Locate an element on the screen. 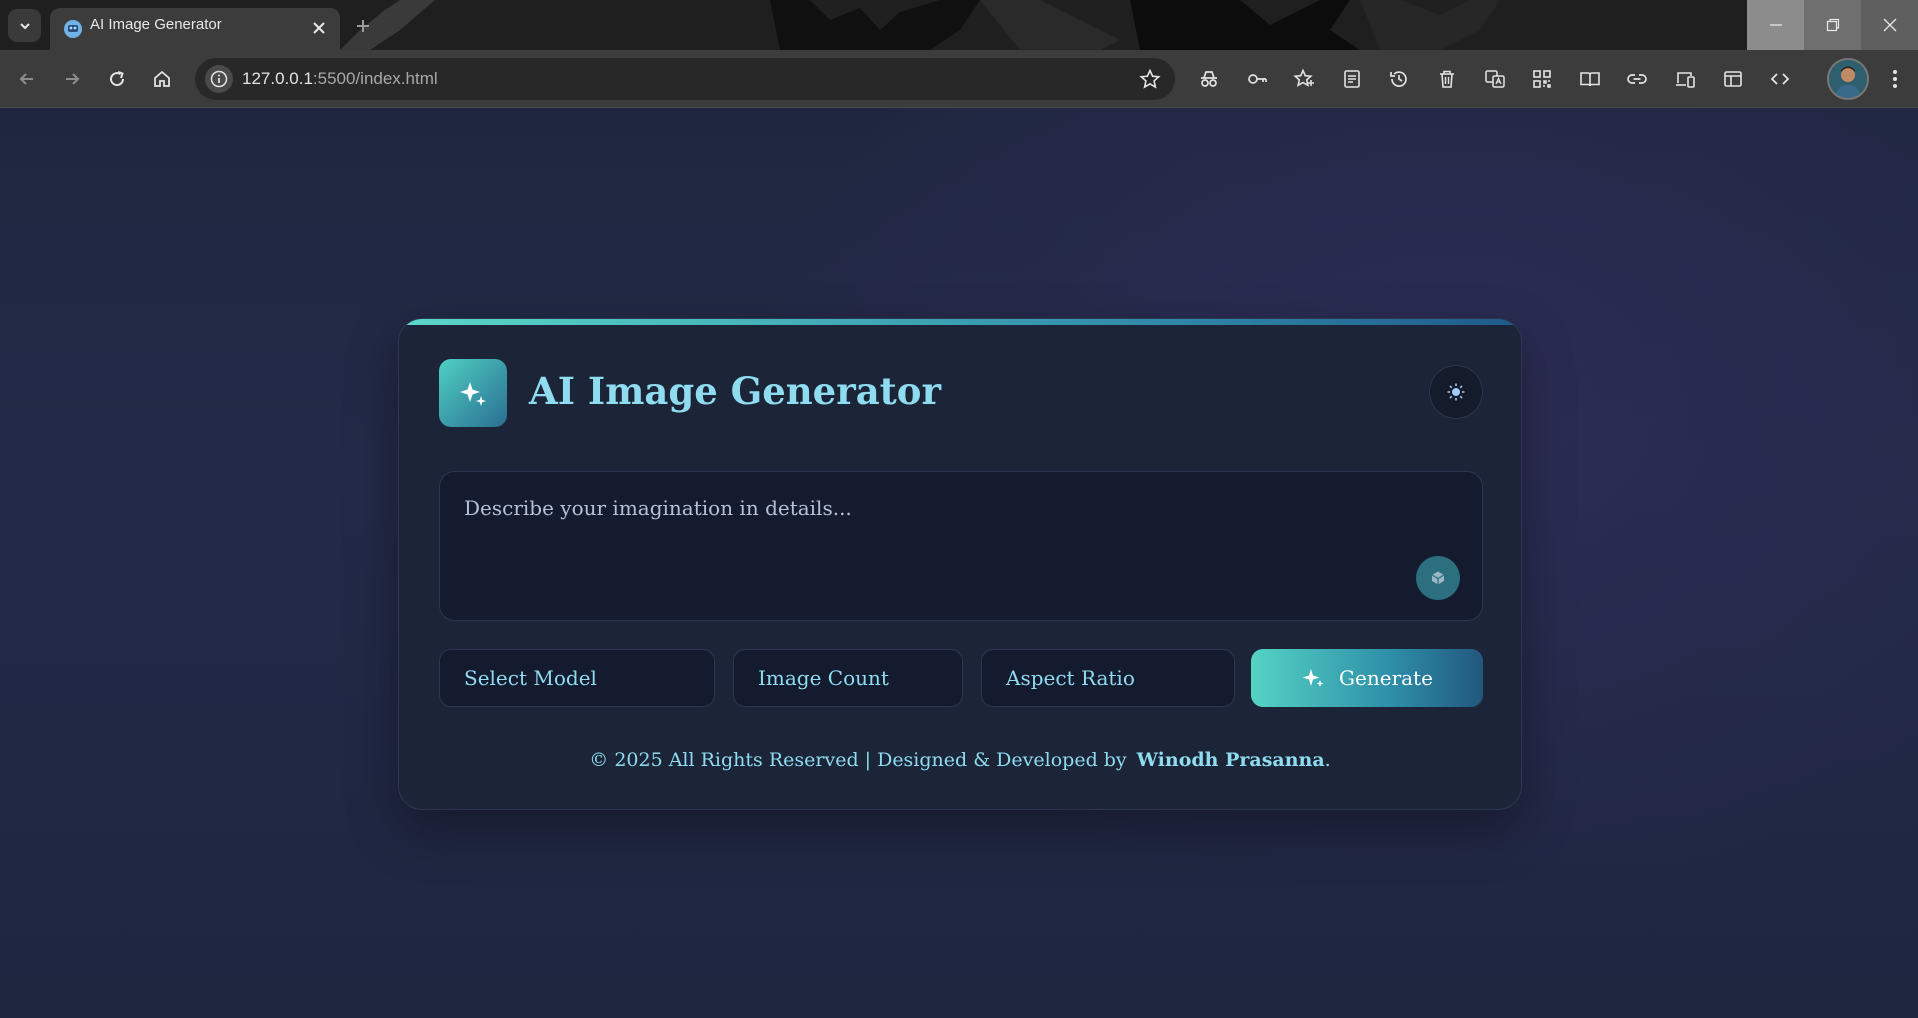 This screenshot has width=1918, height=1018. plus-icon is located at coordinates (363, 26).